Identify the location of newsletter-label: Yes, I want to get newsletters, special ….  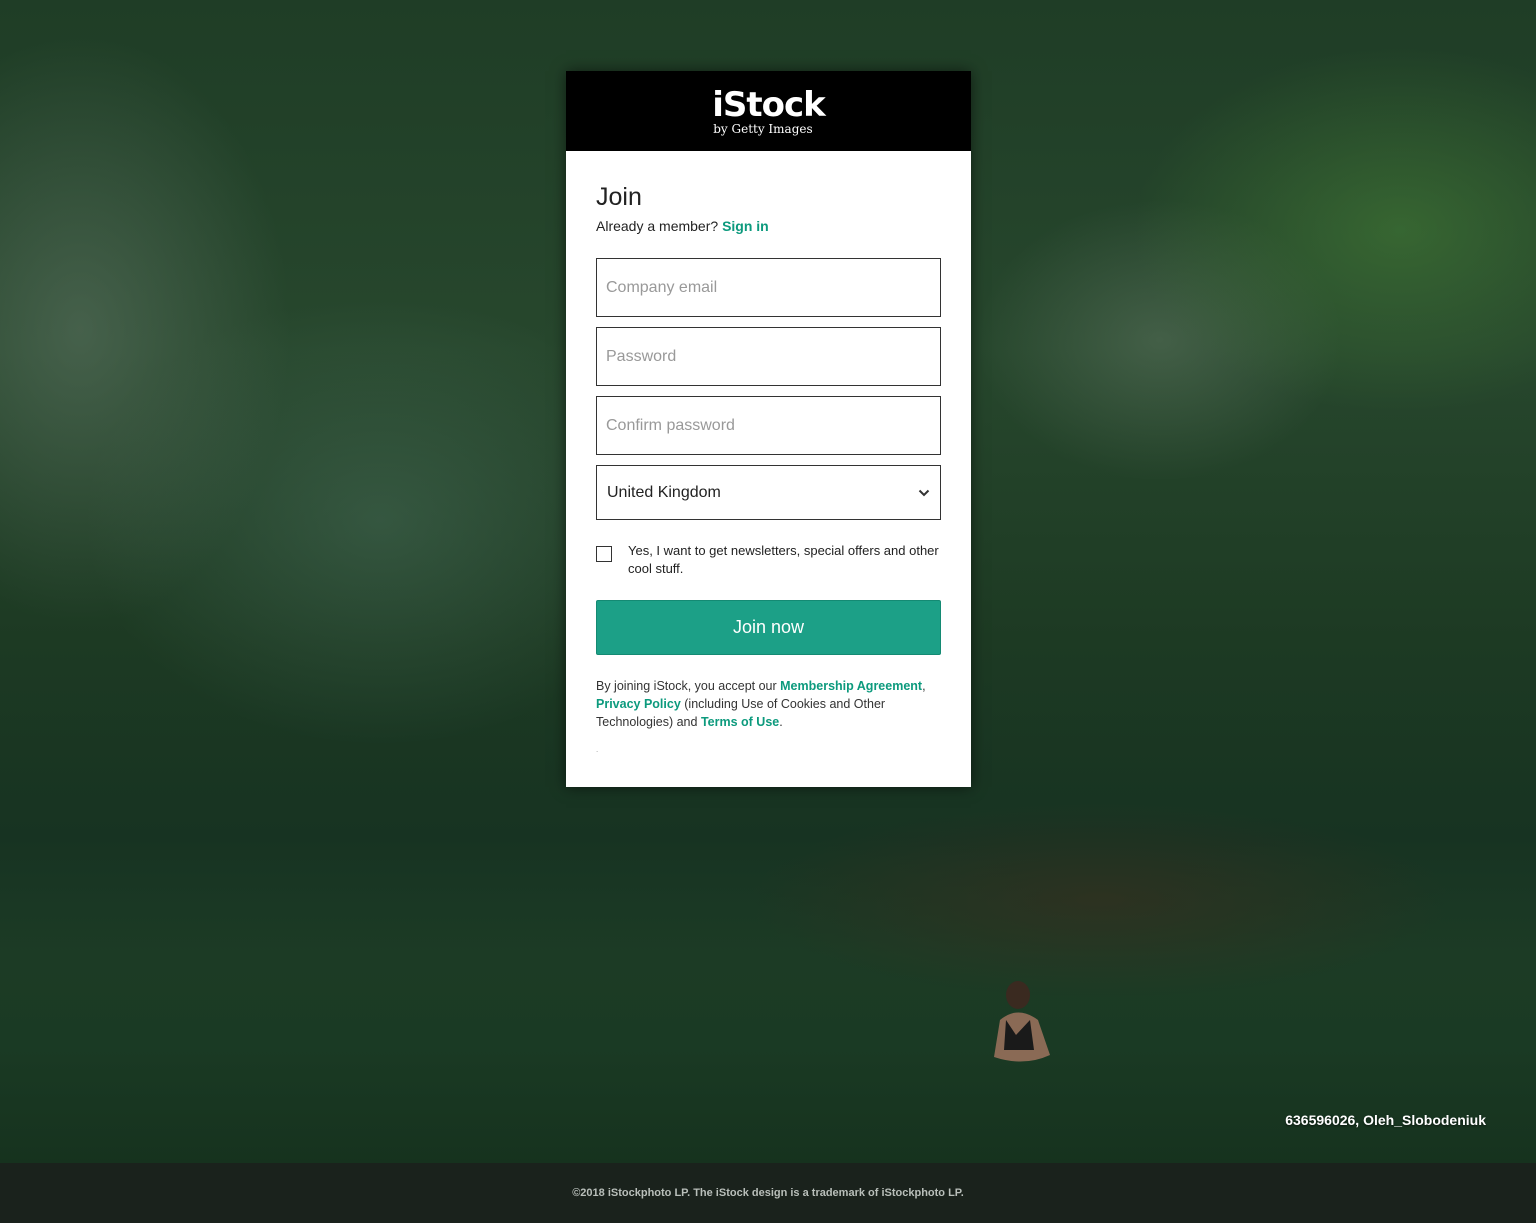
(784, 560).